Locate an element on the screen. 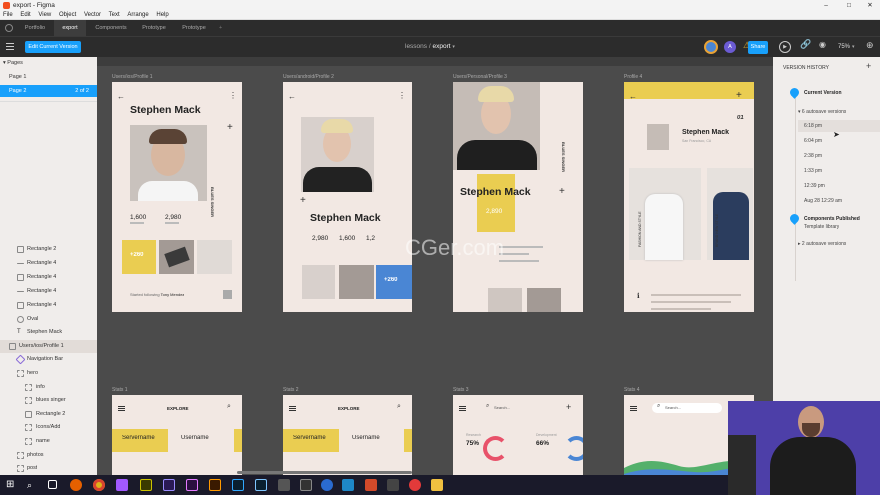  close-icon: ✕ is located at coordinates (870, 5).